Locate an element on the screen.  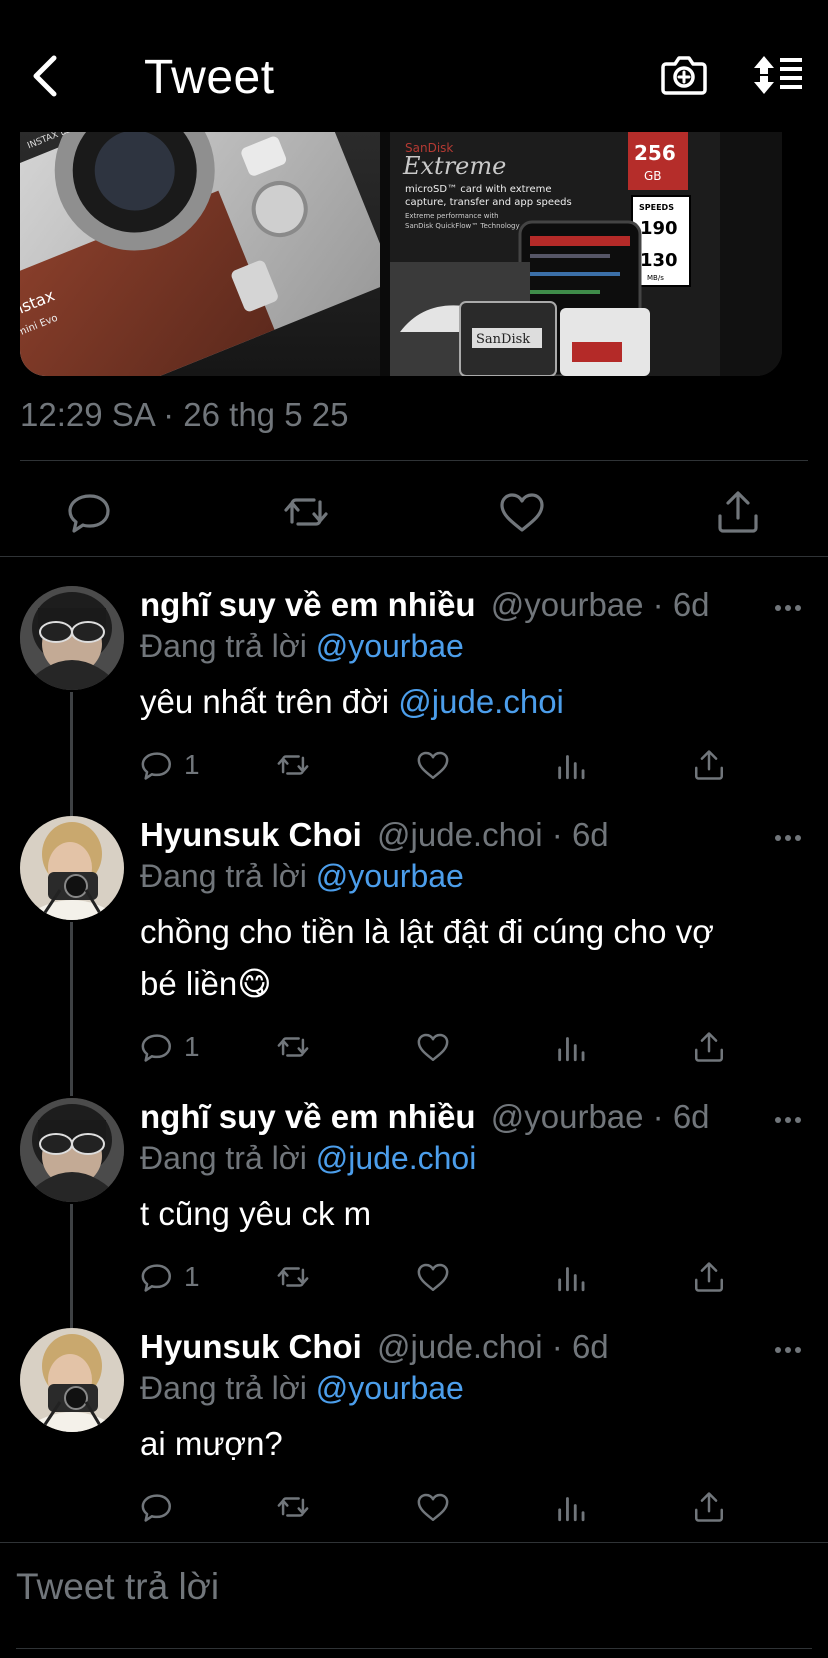
replying-to-line: Đang trả lời @jude.choi is located at coordinates (308, 1158).